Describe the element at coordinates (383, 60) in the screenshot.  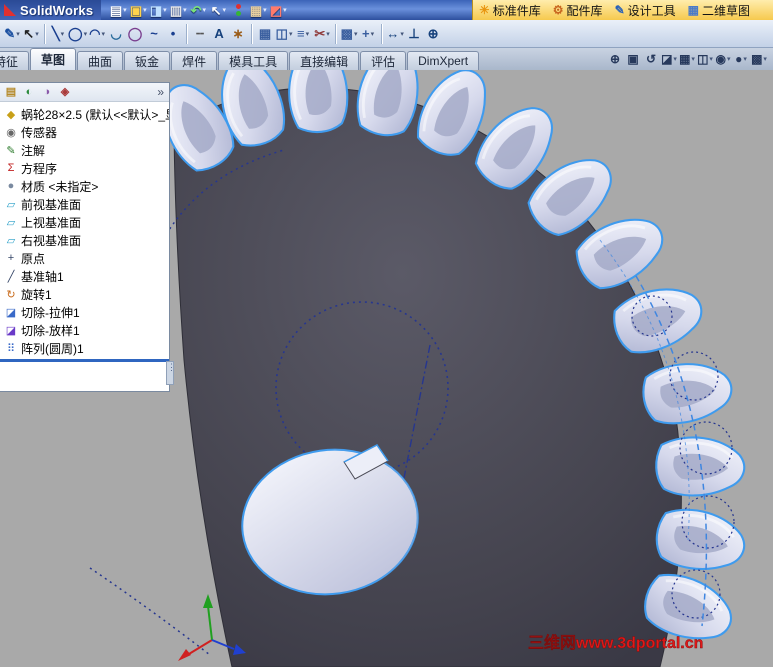
I see `tab-评估: 评估` at that location.